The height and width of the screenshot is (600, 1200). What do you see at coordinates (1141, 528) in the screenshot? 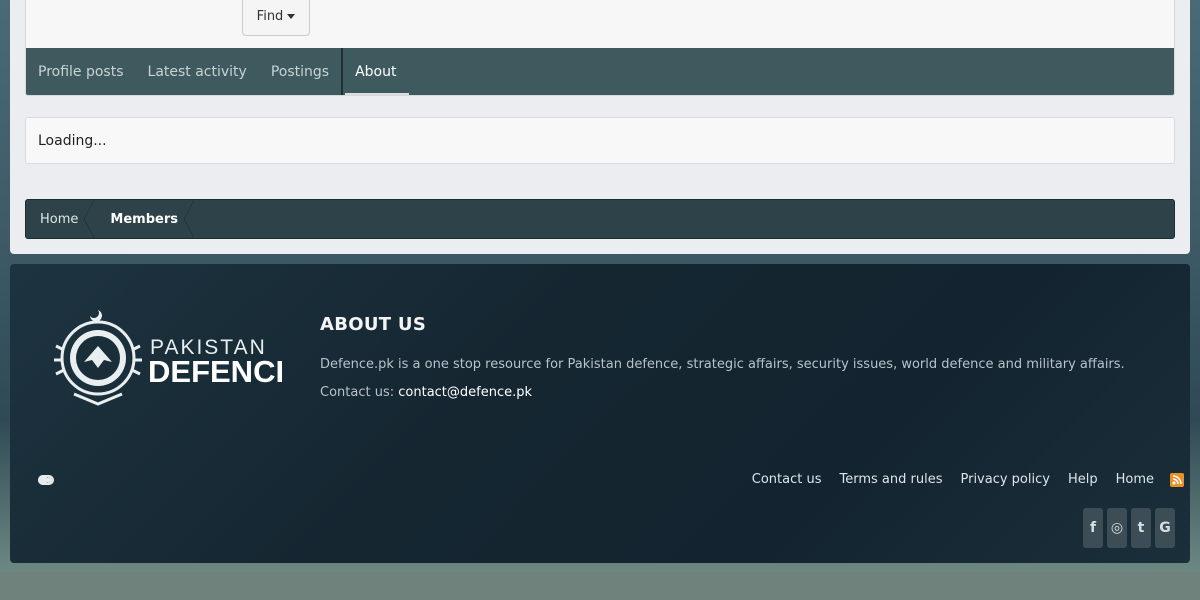
I see `twitter-icon: t` at bounding box center [1141, 528].